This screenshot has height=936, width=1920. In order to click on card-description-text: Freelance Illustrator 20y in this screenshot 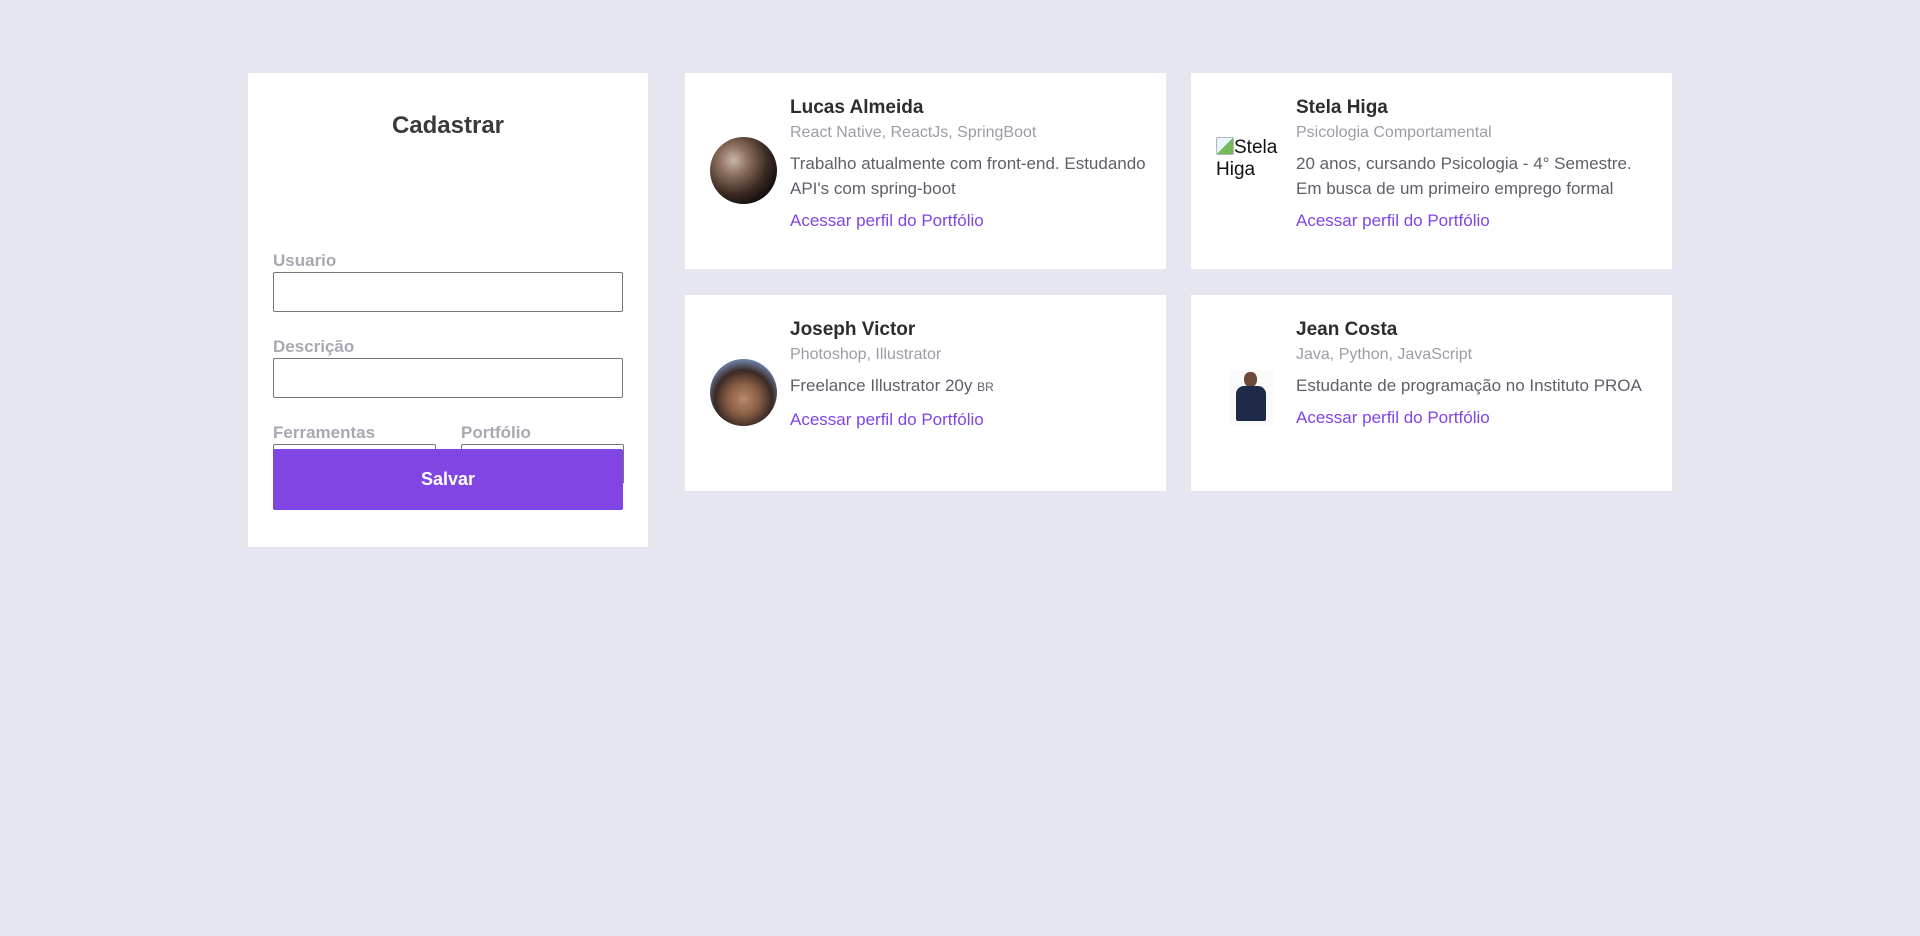, I will do `click(881, 385)`.